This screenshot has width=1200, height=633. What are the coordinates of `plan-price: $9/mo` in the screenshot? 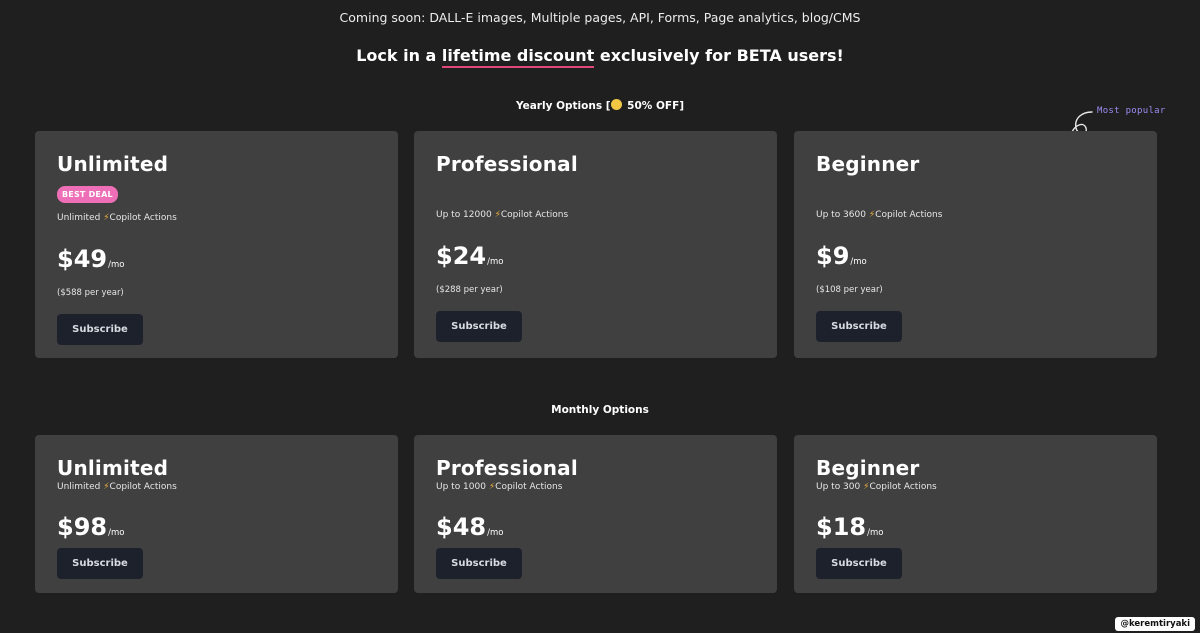 It's located at (841, 256).